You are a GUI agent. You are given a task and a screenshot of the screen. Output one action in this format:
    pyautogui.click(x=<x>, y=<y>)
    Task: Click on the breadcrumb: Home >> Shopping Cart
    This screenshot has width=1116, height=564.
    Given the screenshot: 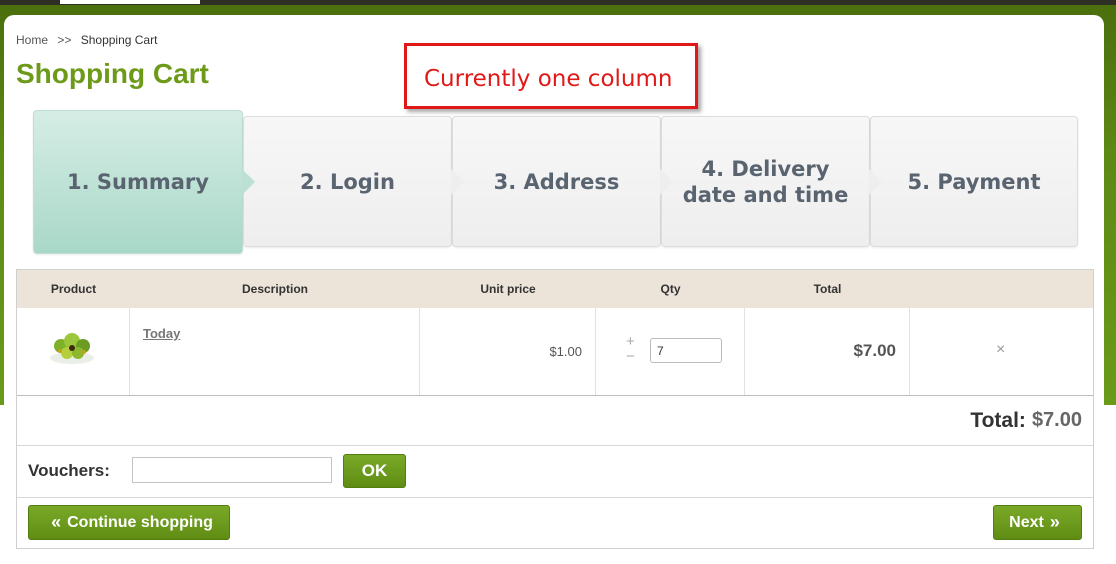 What is the action you would take?
    pyautogui.click(x=86, y=40)
    